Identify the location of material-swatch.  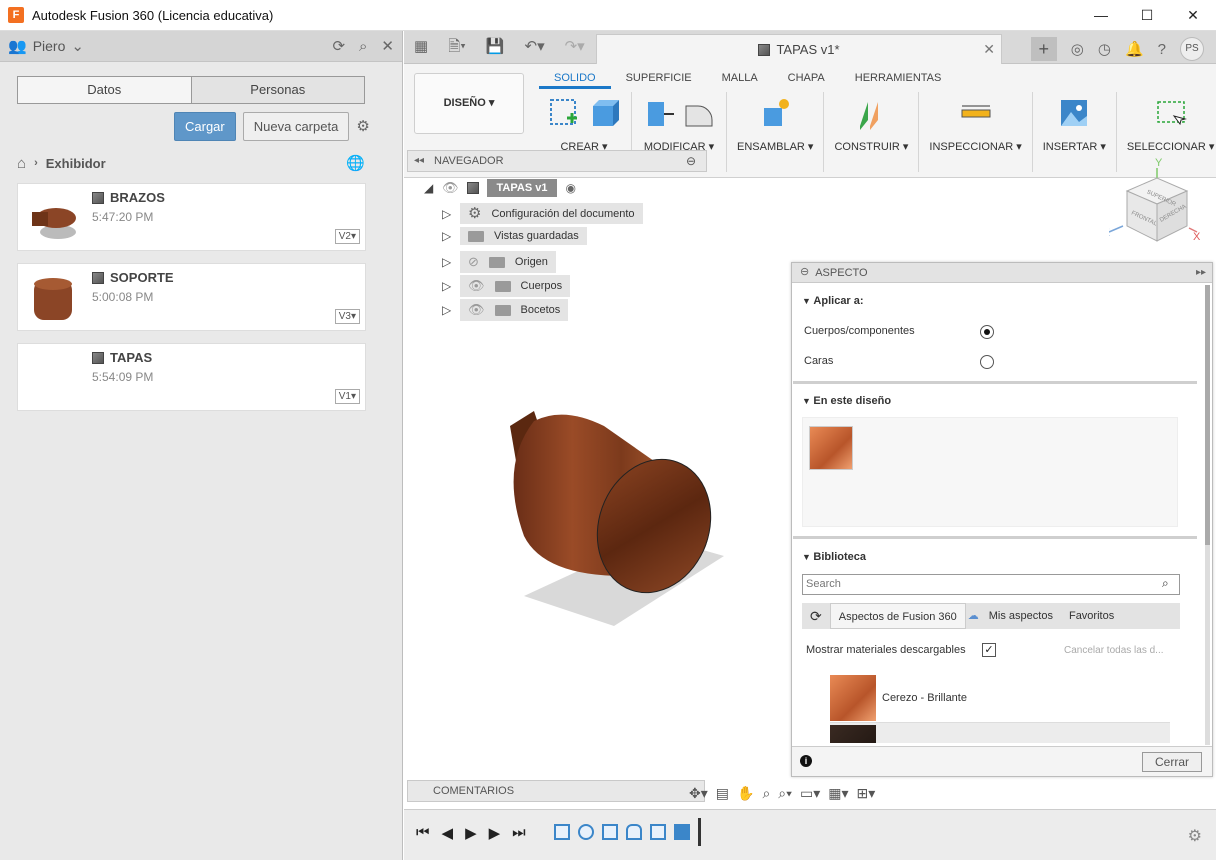
(831, 448).